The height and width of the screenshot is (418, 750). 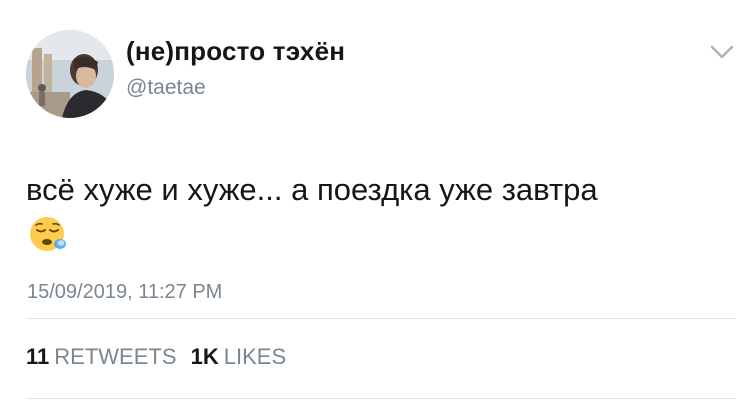 I want to click on display-name: (не)просто тэхён, so click(x=235, y=51).